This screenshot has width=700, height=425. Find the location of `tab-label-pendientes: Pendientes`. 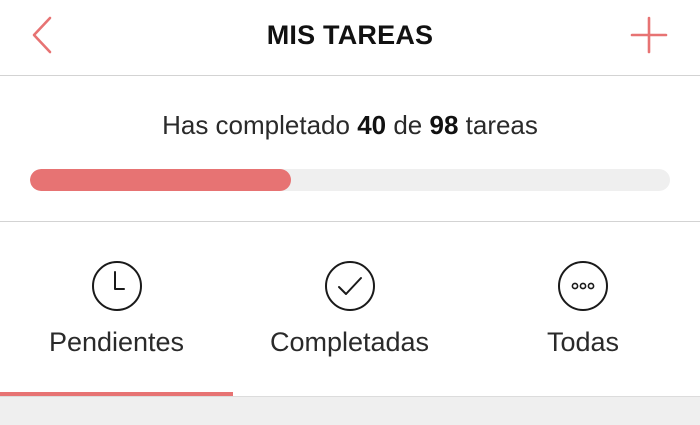

tab-label-pendientes: Pendientes is located at coordinates (116, 342).